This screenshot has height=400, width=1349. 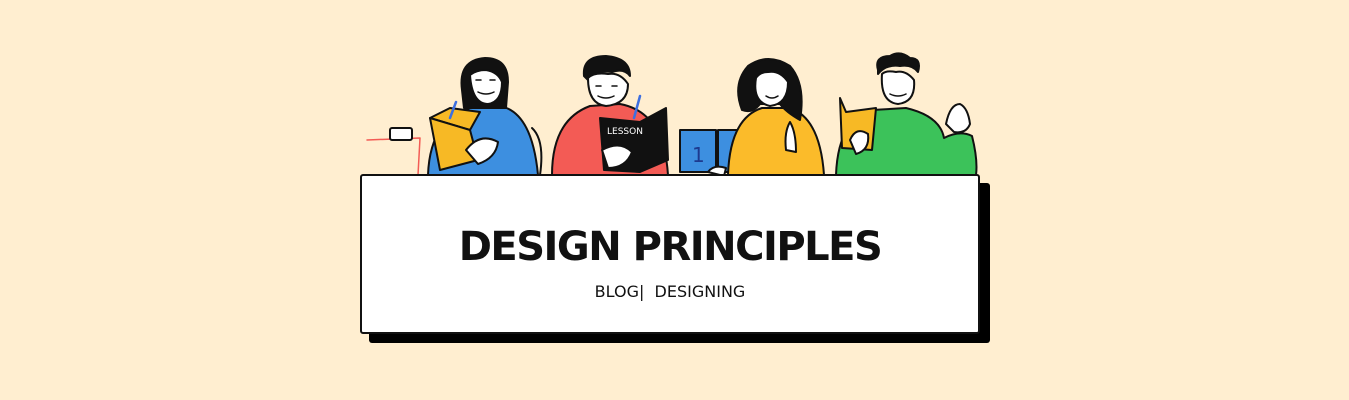 What do you see at coordinates (698, 155) in the screenshot?
I see `book-page-1: 1` at bounding box center [698, 155].